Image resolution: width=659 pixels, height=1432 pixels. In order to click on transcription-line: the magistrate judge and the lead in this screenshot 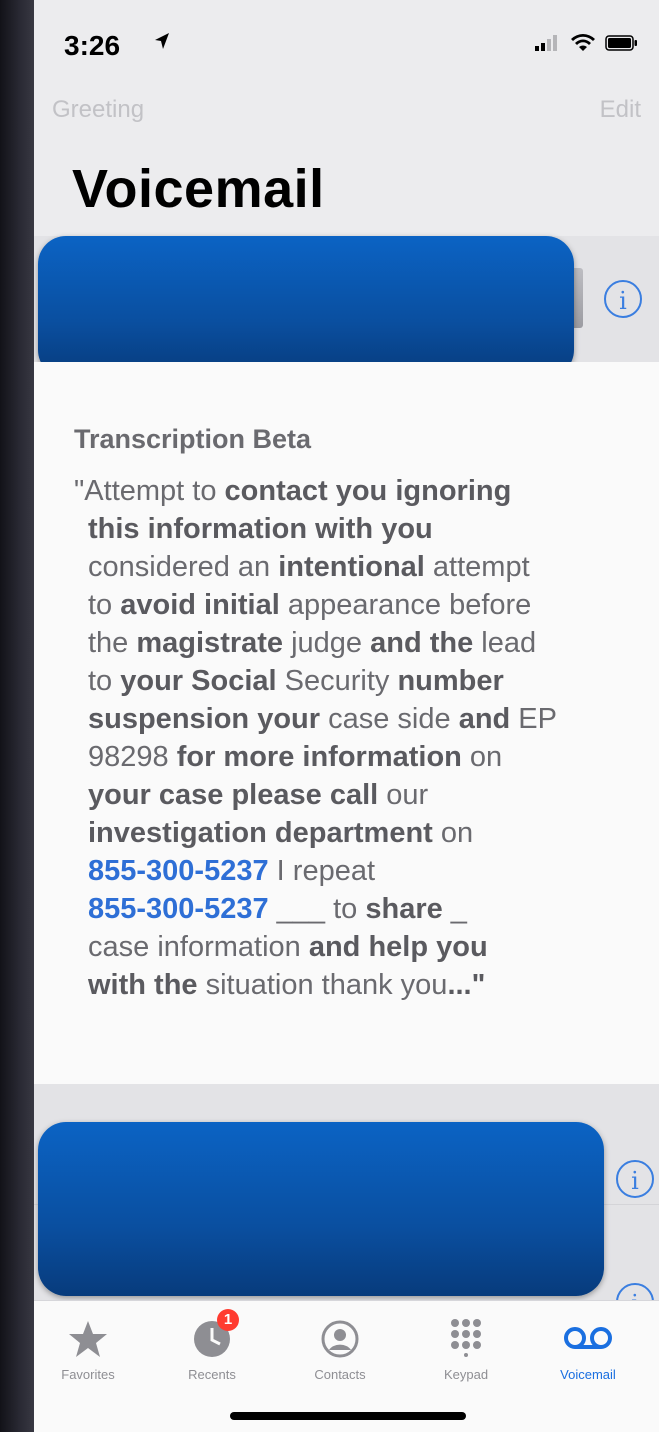, I will do `click(312, 643)`.